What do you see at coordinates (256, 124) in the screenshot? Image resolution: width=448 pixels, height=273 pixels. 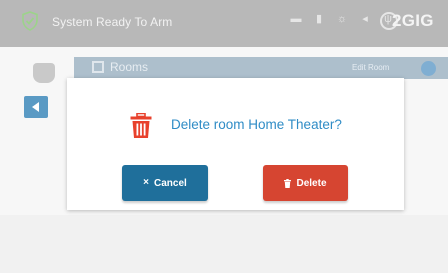 I see `dialog-message: Delete room Home Theater?` at bounding box center [256, 124].